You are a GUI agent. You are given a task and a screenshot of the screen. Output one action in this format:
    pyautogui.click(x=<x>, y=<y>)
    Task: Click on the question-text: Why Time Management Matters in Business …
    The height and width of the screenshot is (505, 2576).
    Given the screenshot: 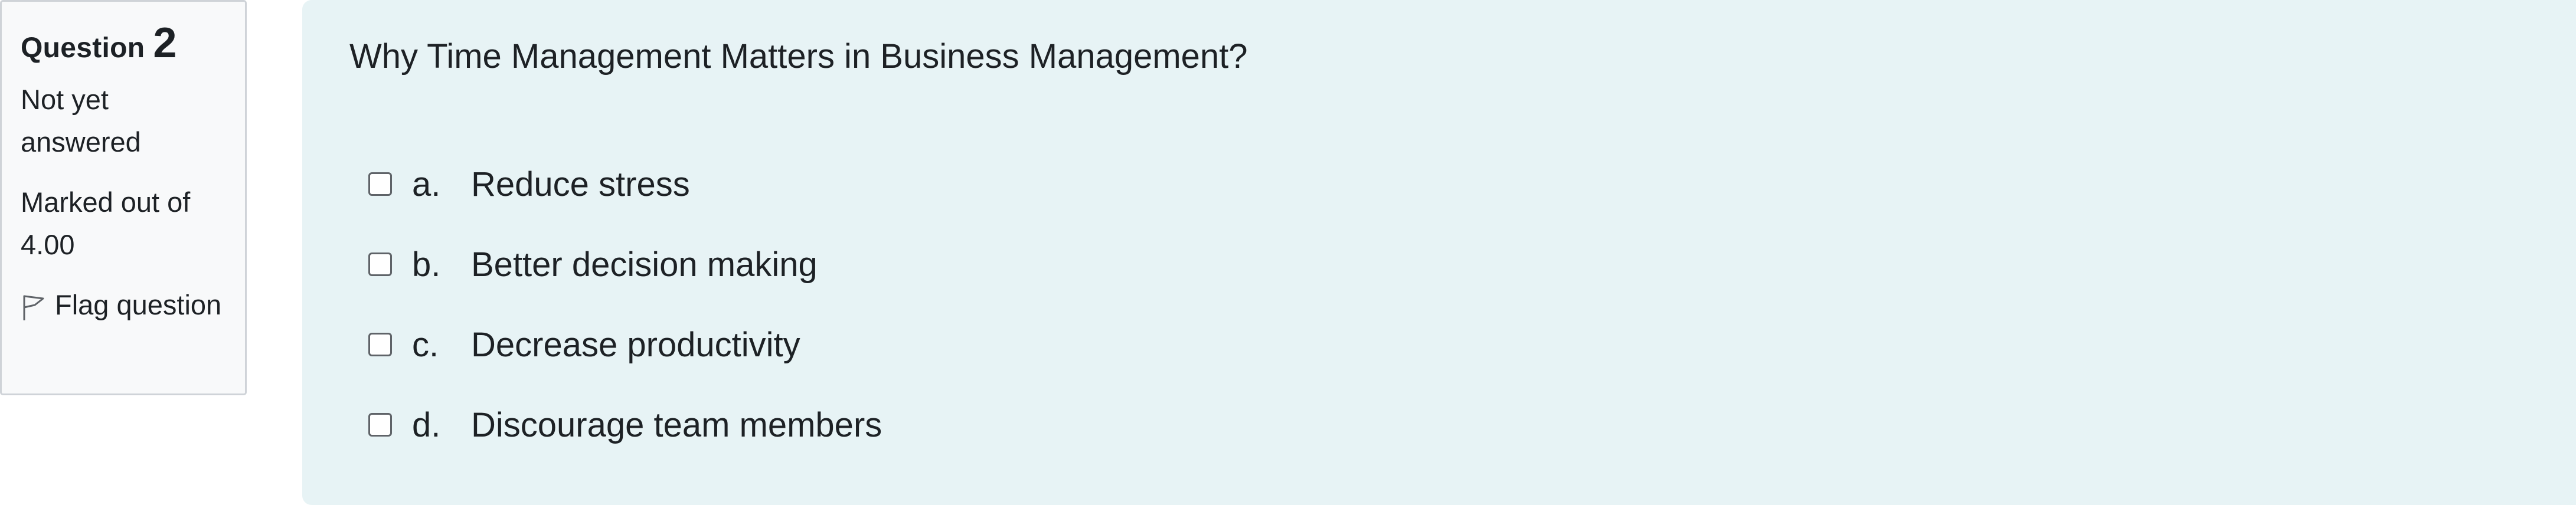 What is the action you would take?
    pyautogui.click(x=798, y=57)
    